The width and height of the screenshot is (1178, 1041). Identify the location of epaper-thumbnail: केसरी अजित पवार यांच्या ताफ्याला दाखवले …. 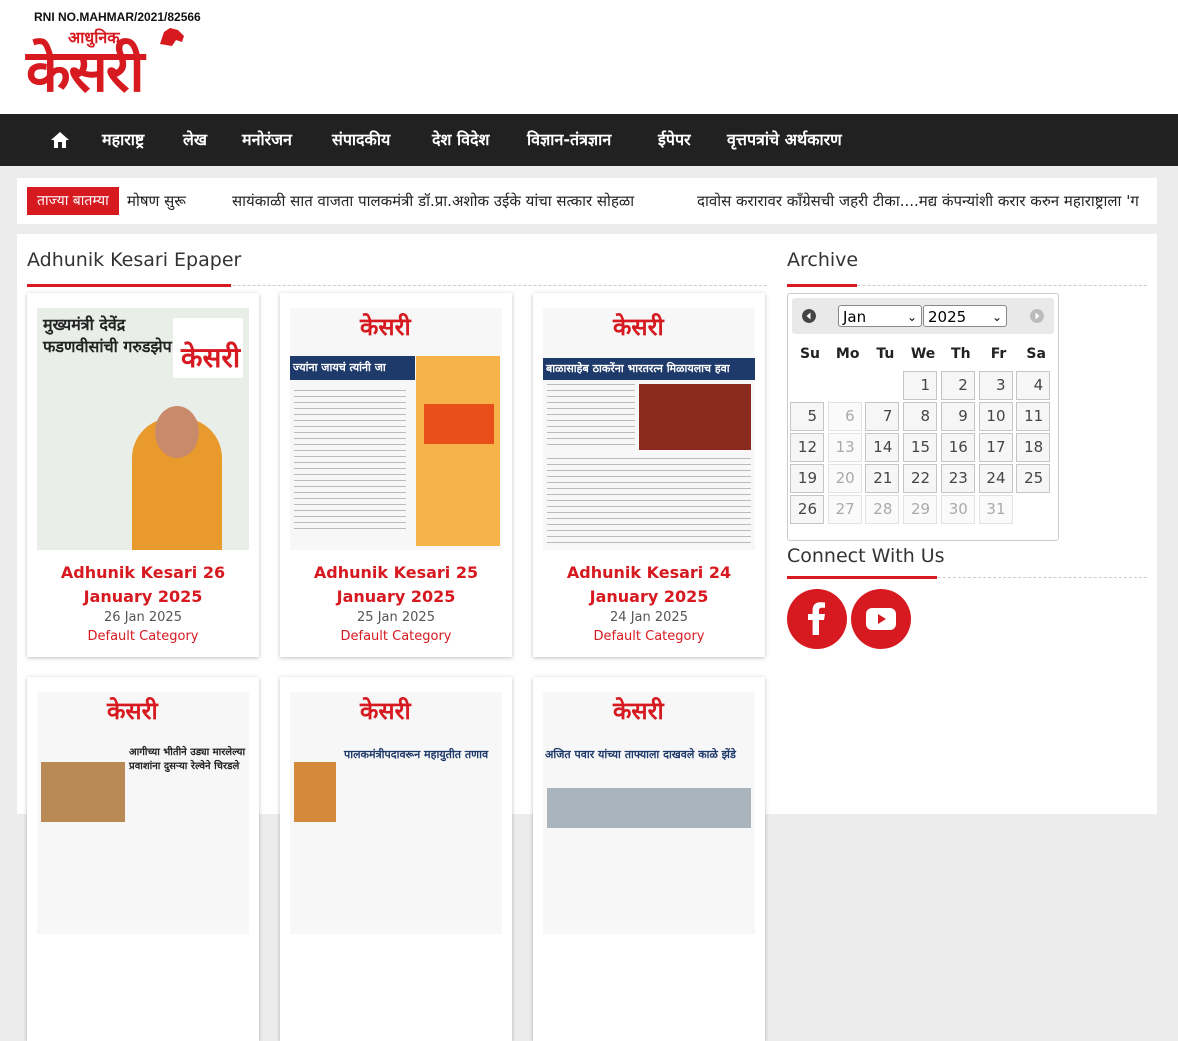
(649, 813).